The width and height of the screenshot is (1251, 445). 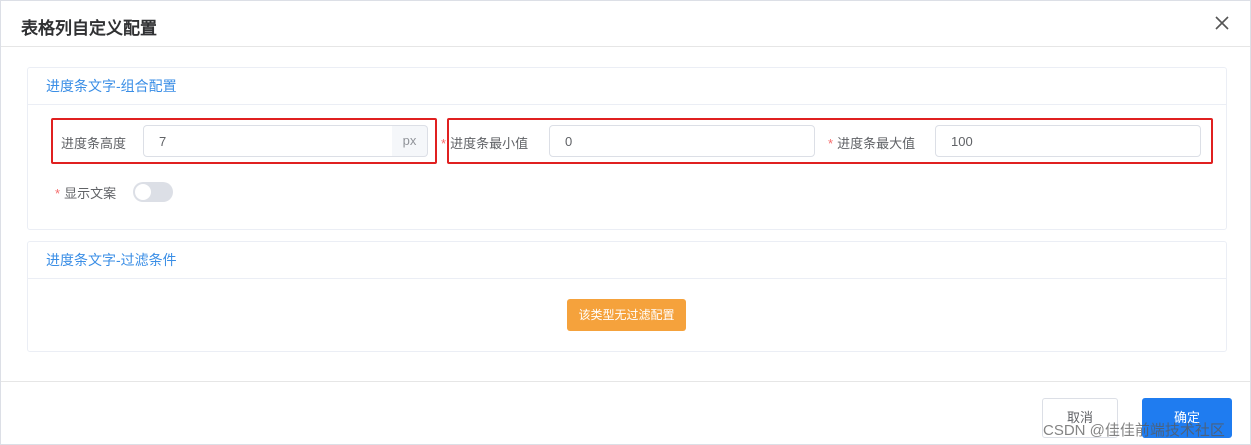 I want to click on min-label-text: 进度条最小值, so click(x=489, y=143).